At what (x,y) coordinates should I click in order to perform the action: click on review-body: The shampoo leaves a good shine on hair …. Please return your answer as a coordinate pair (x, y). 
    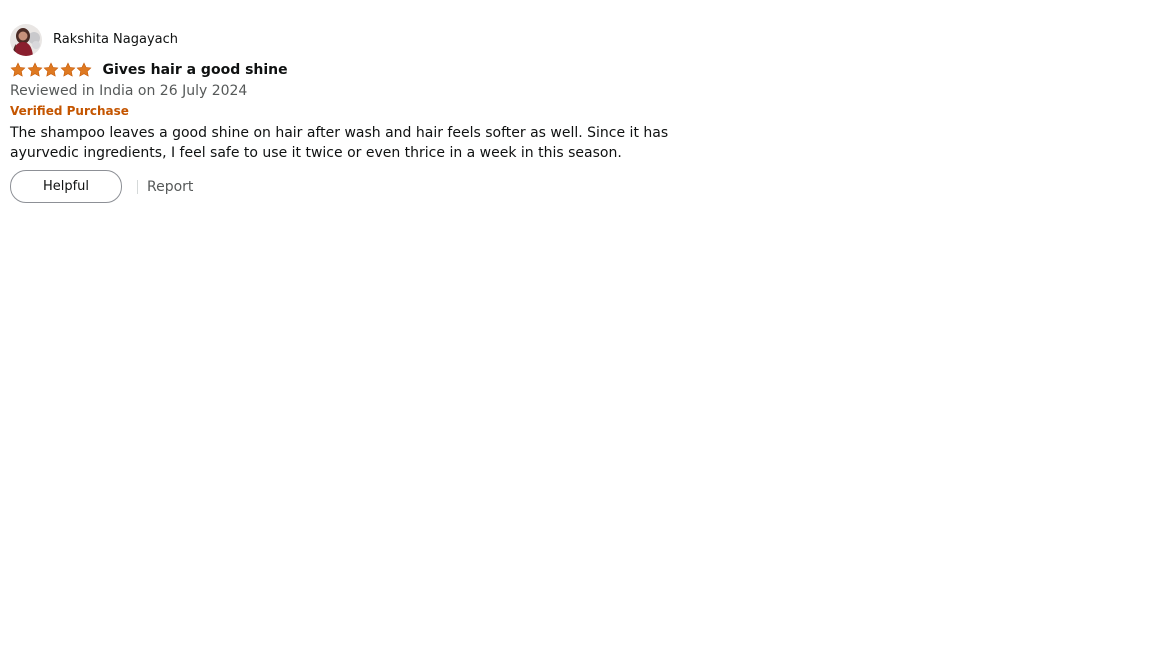
    Looking at the image, I should click on (339, 143).